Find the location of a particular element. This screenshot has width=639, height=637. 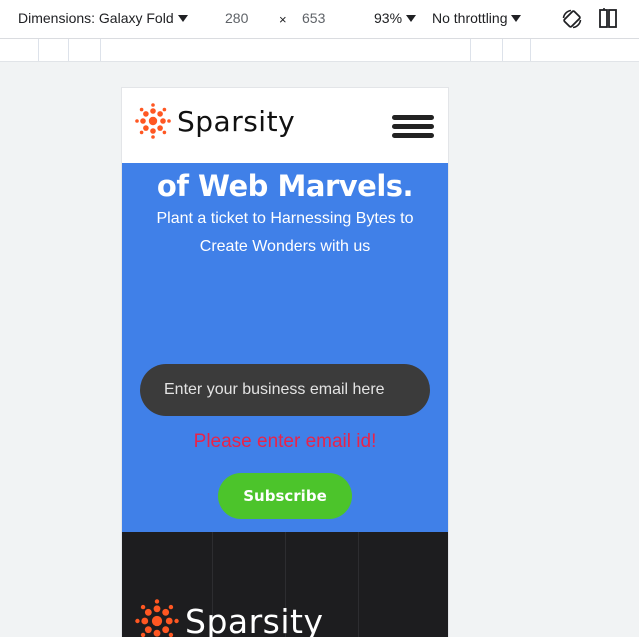

subscribe-button: Subscribe is located at coordinates (285, 496).